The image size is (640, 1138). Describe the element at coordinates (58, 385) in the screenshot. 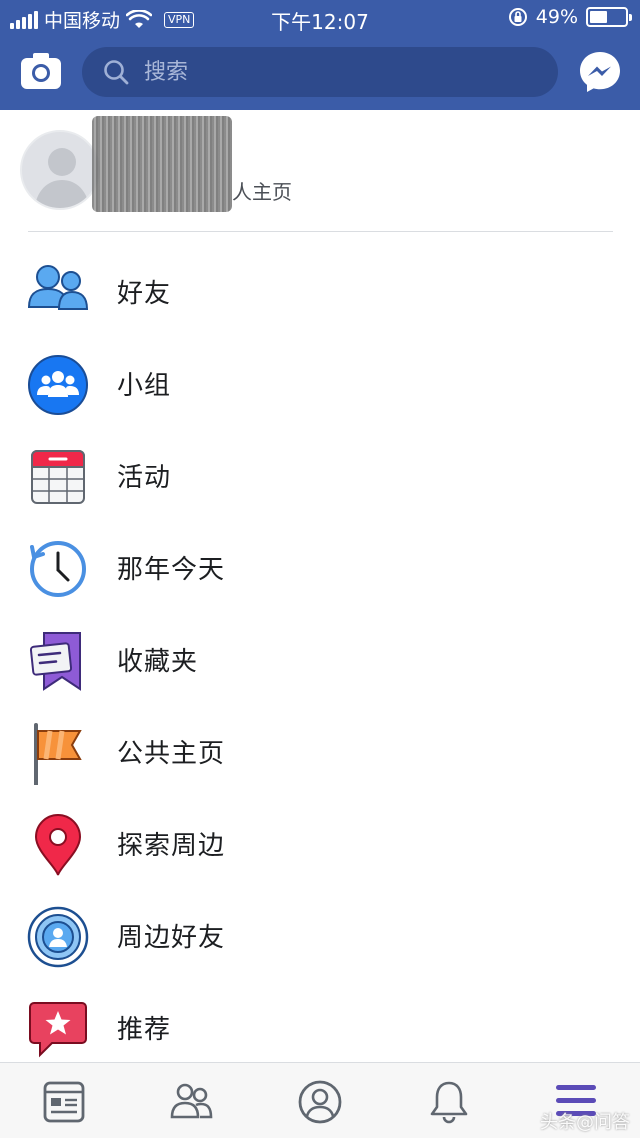

I see `groups-icon` at that location.